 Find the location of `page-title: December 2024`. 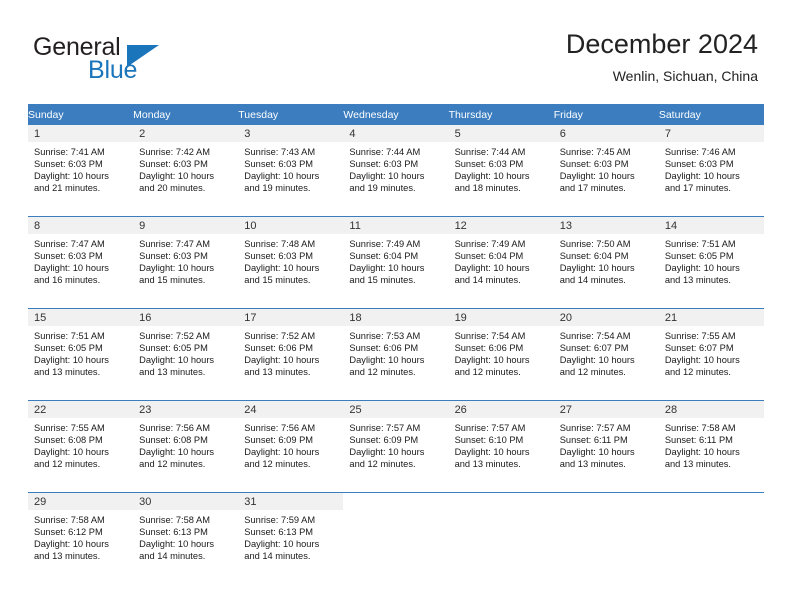

page-title: December 2024 is located at coordinates (661, 44).